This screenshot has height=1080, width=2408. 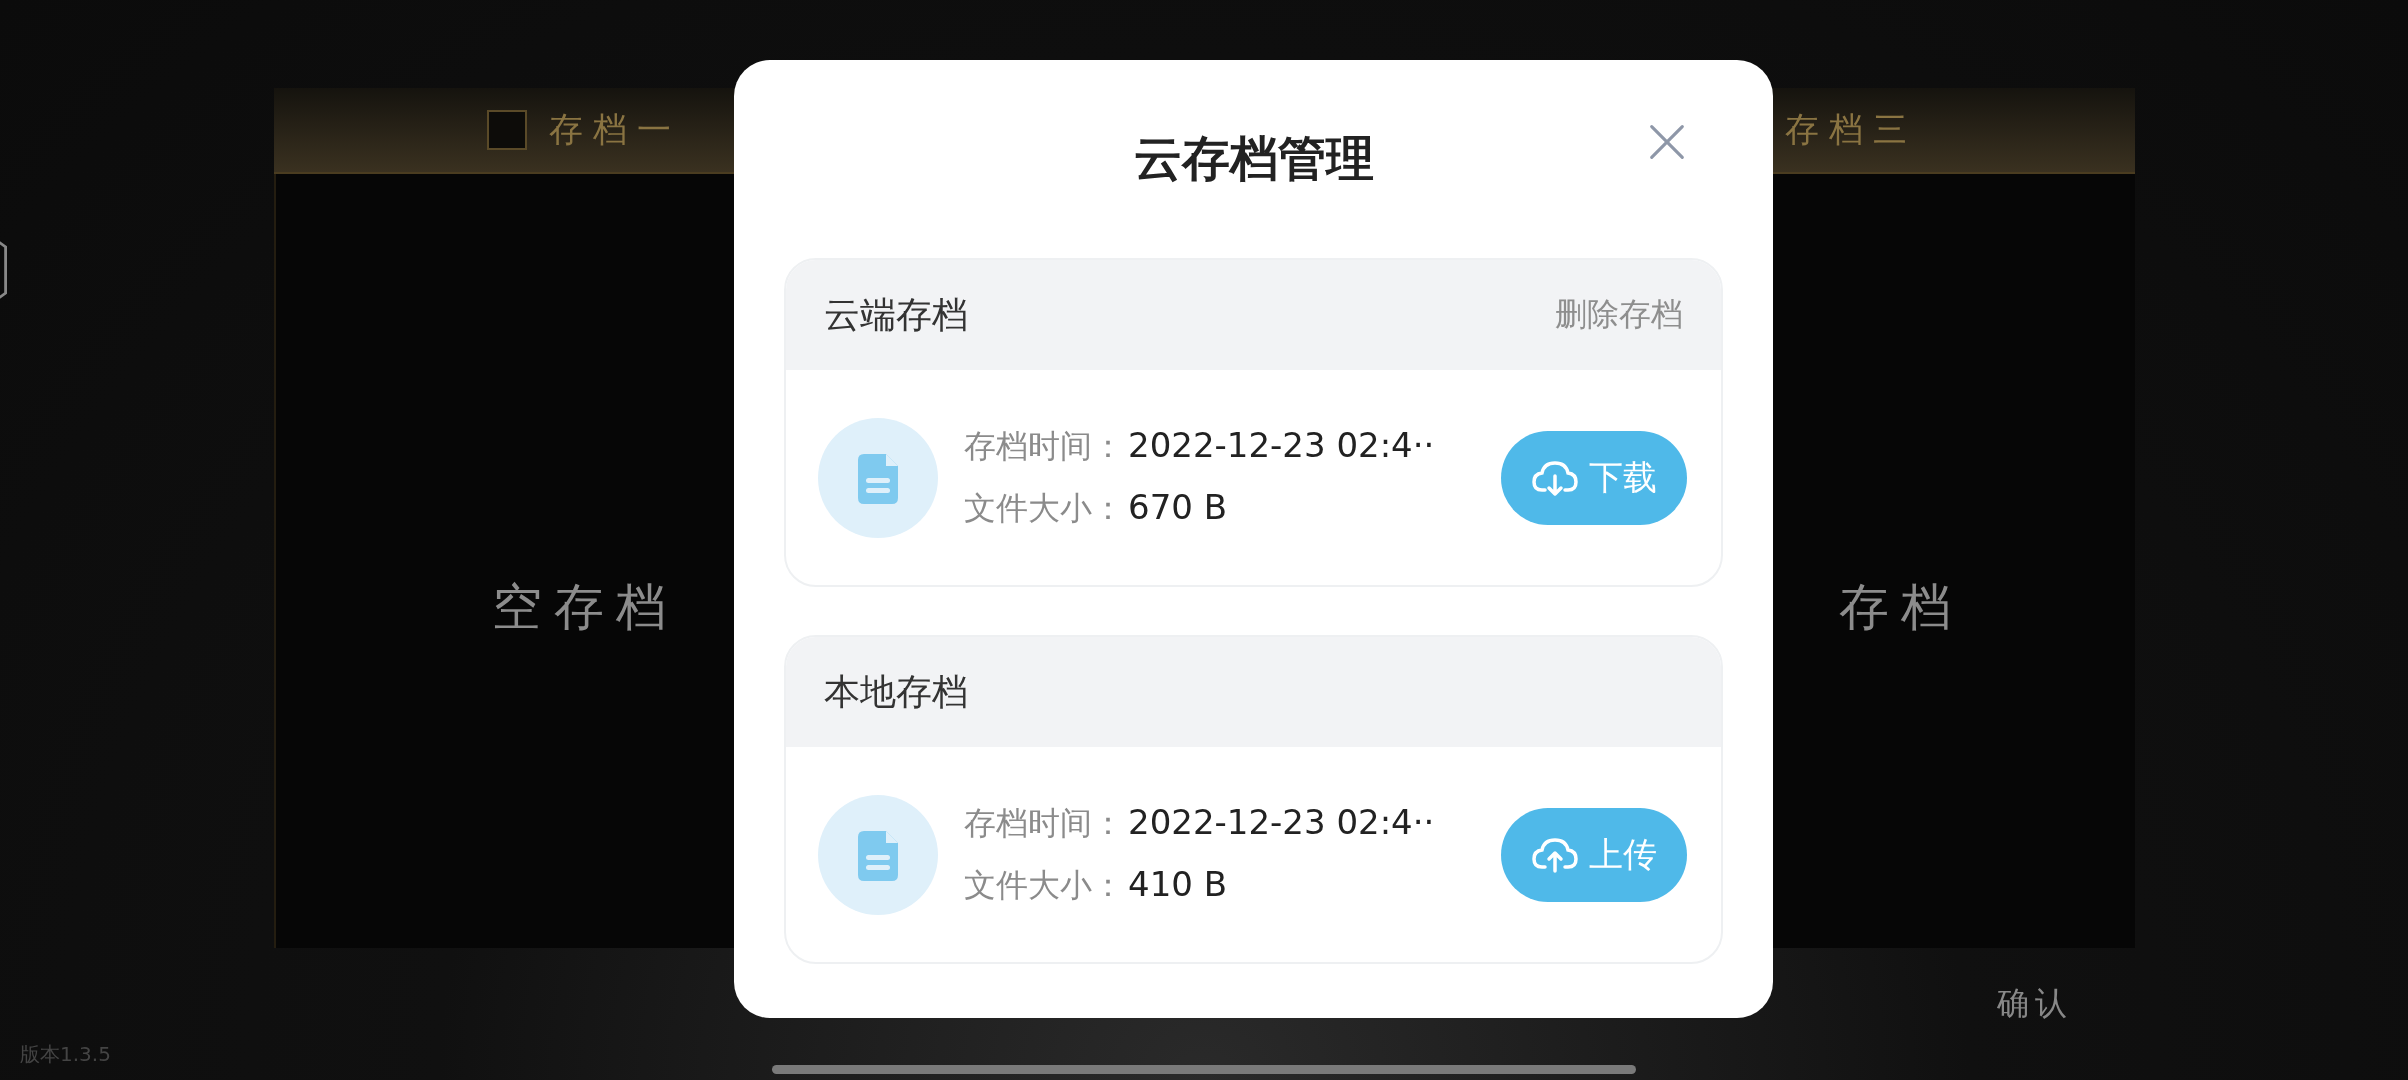 What do you see at coordinates (1900, 605) in the screenshot?
I see `slot-status: 存档` at bounding box center [1900, 605].